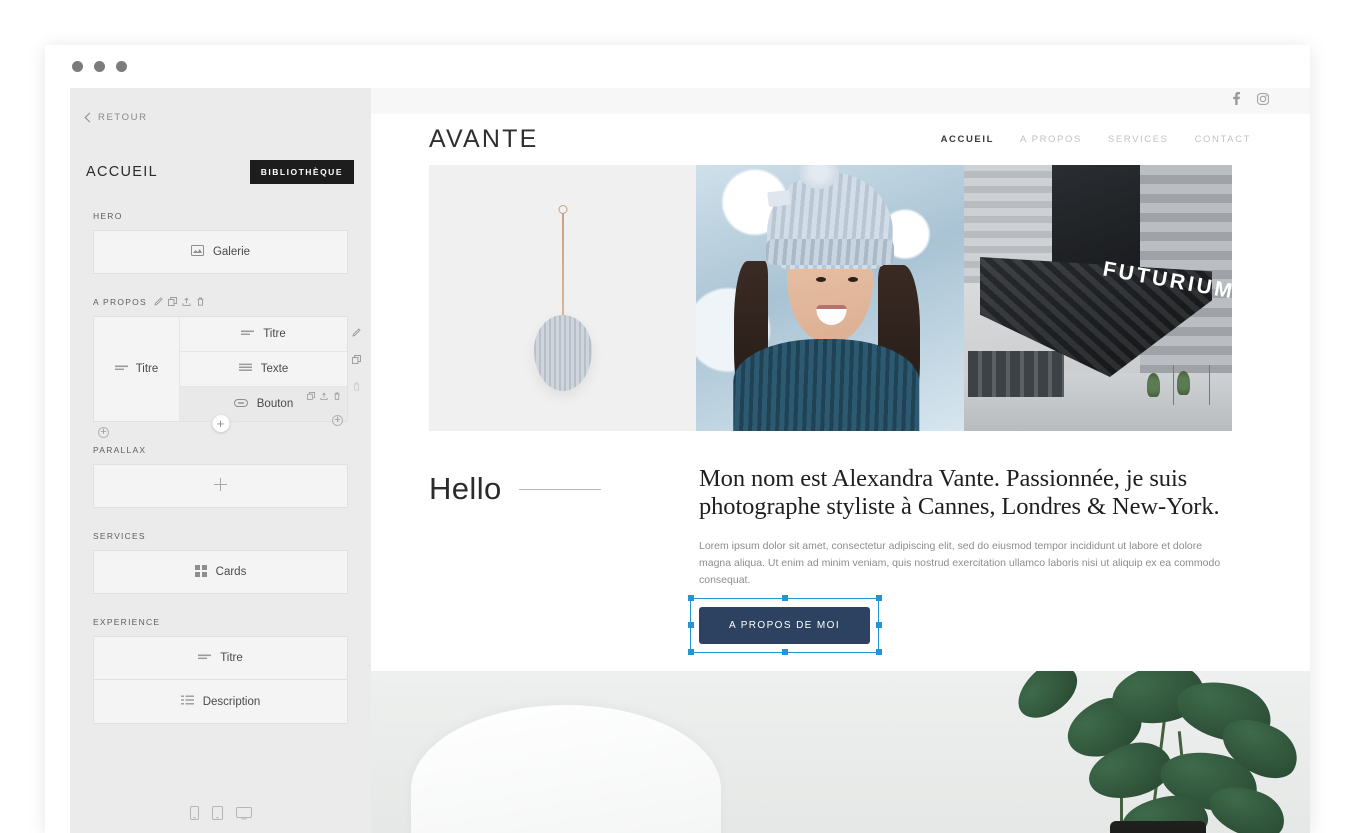  What do you see at coordinates (1016, 374) in the screenshot?
I see `shopfront` at bounding box center [1016, 374].